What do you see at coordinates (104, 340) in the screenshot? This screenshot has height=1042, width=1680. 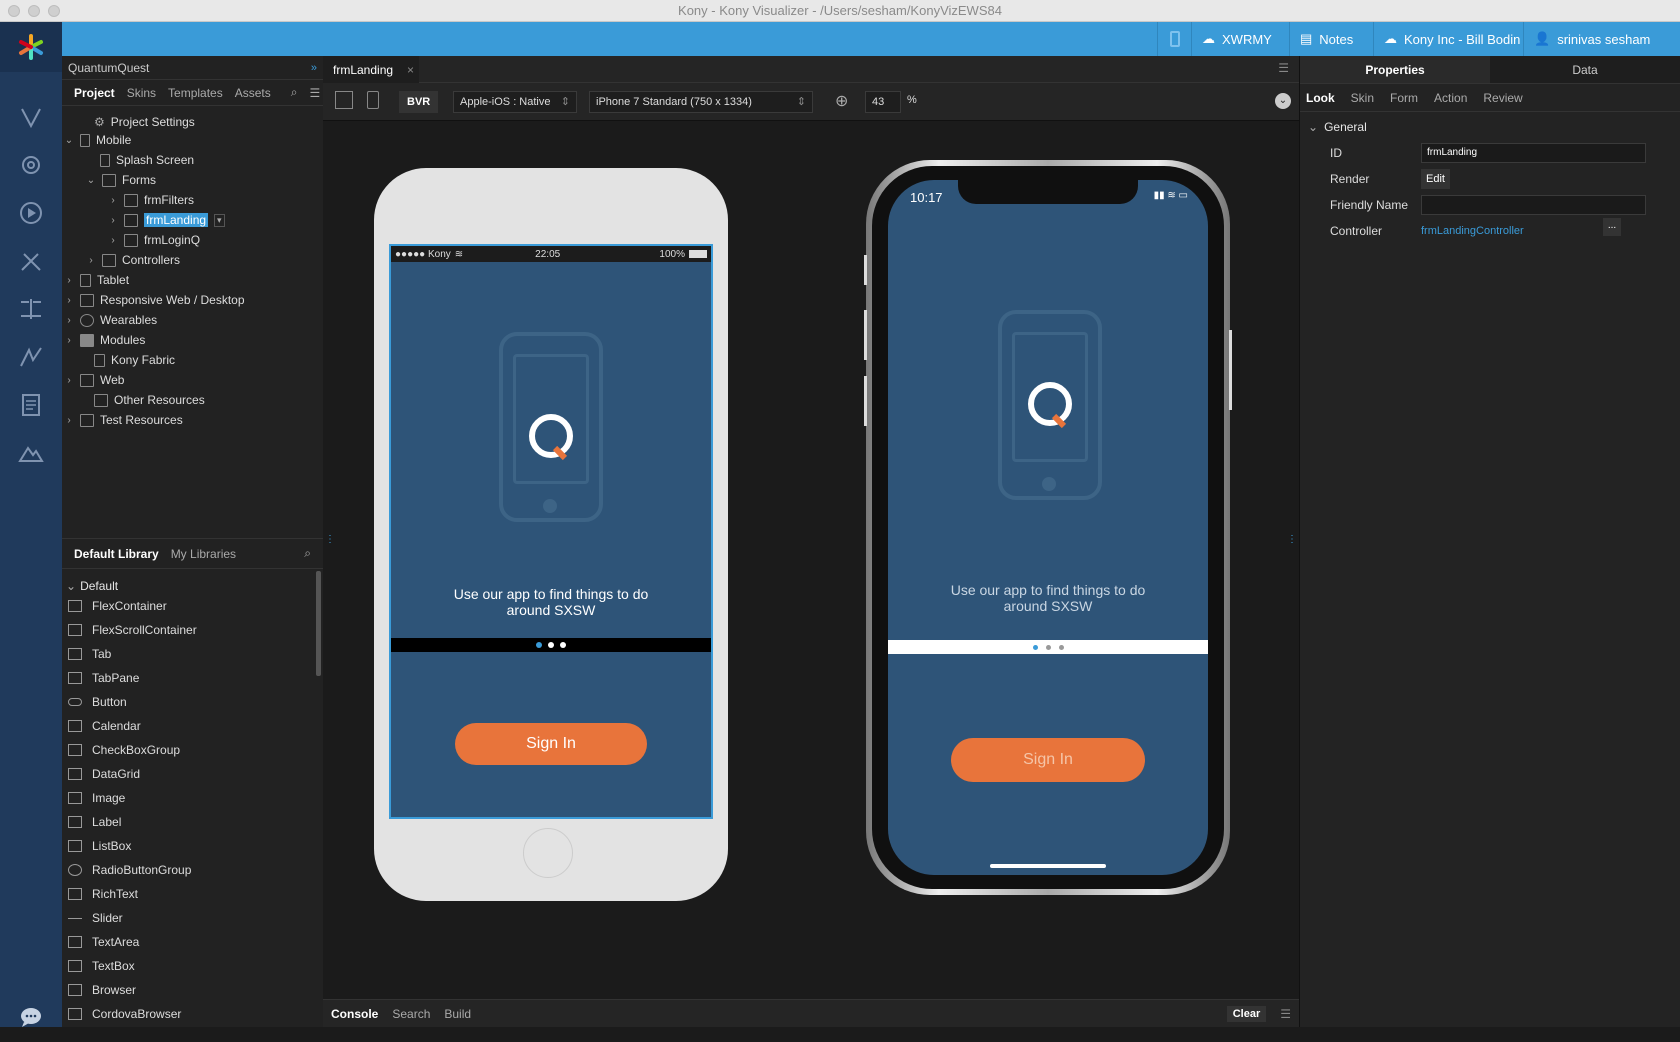 I see `tree-item-modules: › Modules` at bounding box center [104, 340].